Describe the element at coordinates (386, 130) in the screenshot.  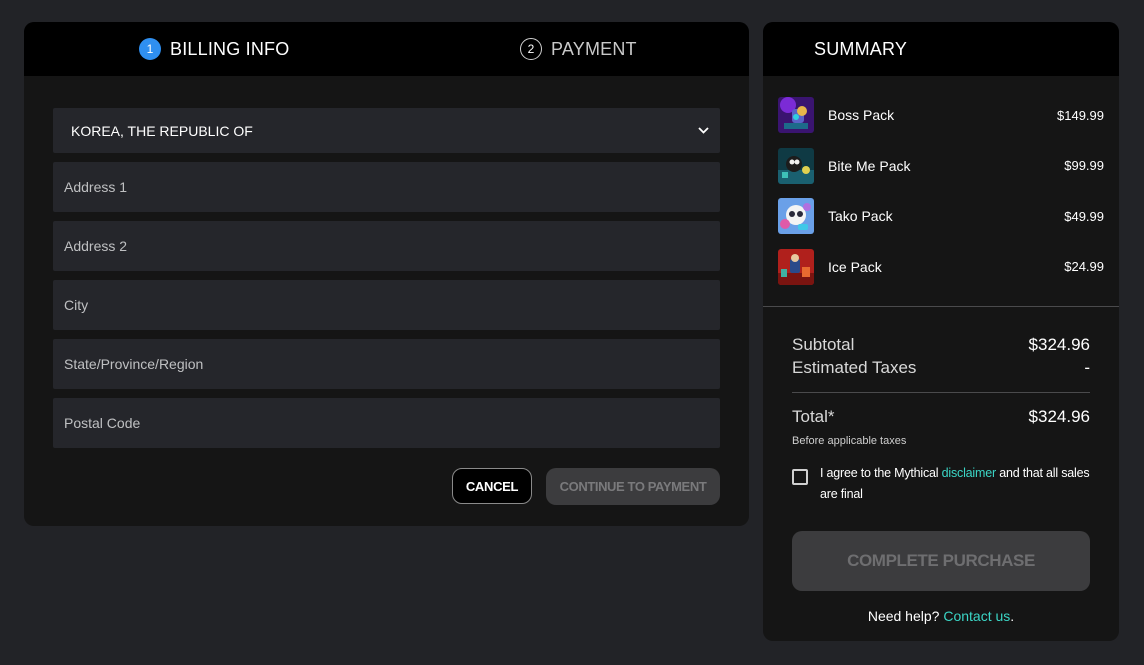
I see `country-select: KOREA, THE REPUBLIC OF` at that location.